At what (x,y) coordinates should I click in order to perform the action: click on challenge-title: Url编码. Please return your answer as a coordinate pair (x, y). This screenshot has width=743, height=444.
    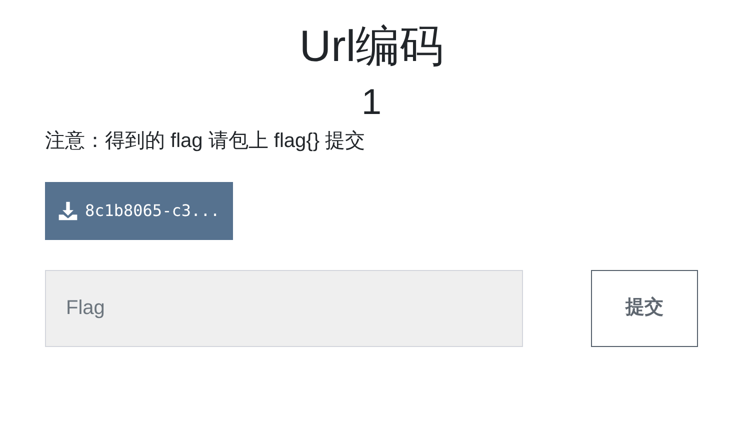
    Looking at the image, I should click on (371, 47).